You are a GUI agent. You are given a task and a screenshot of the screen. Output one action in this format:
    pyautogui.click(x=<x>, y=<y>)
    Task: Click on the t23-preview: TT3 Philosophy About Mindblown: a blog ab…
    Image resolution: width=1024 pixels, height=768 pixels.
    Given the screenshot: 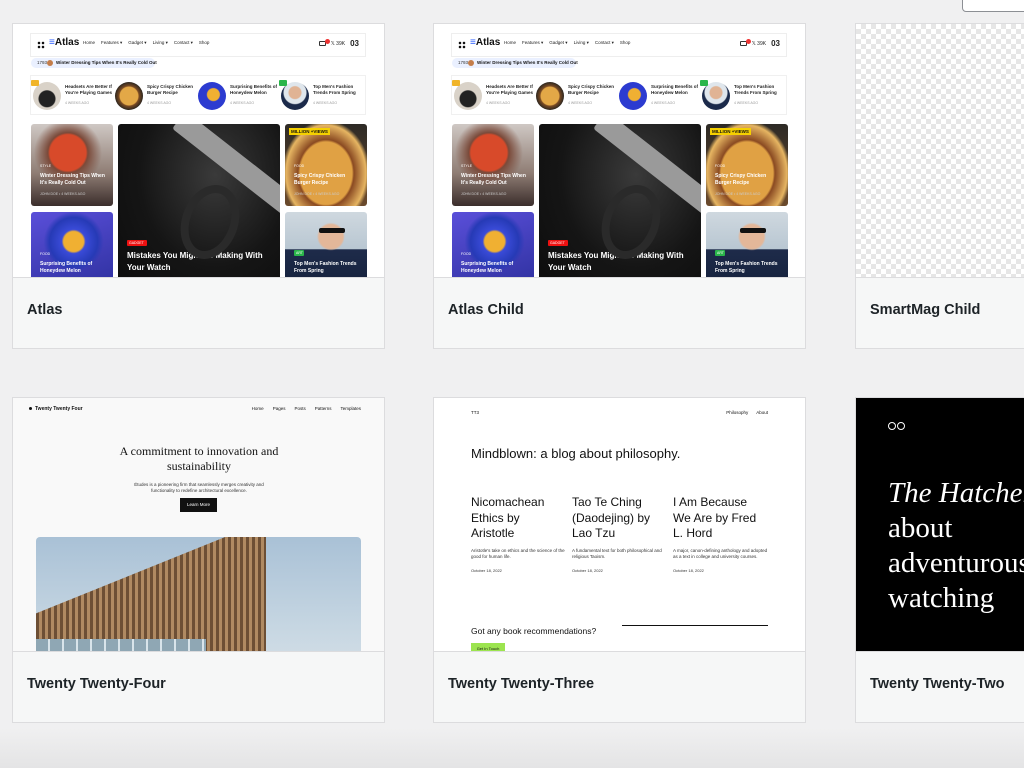 What is the action you would take?
    pyautogui.click(x=619, y=537)
    